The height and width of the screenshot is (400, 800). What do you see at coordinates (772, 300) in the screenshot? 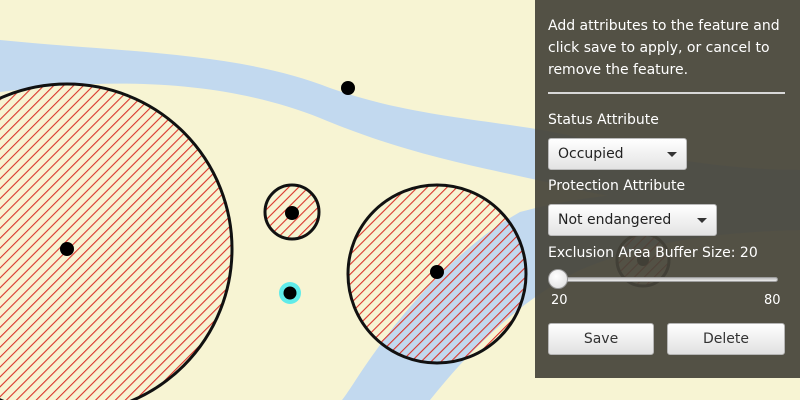
I see `slider-max-label: 80` at bounding box center [772, 300].